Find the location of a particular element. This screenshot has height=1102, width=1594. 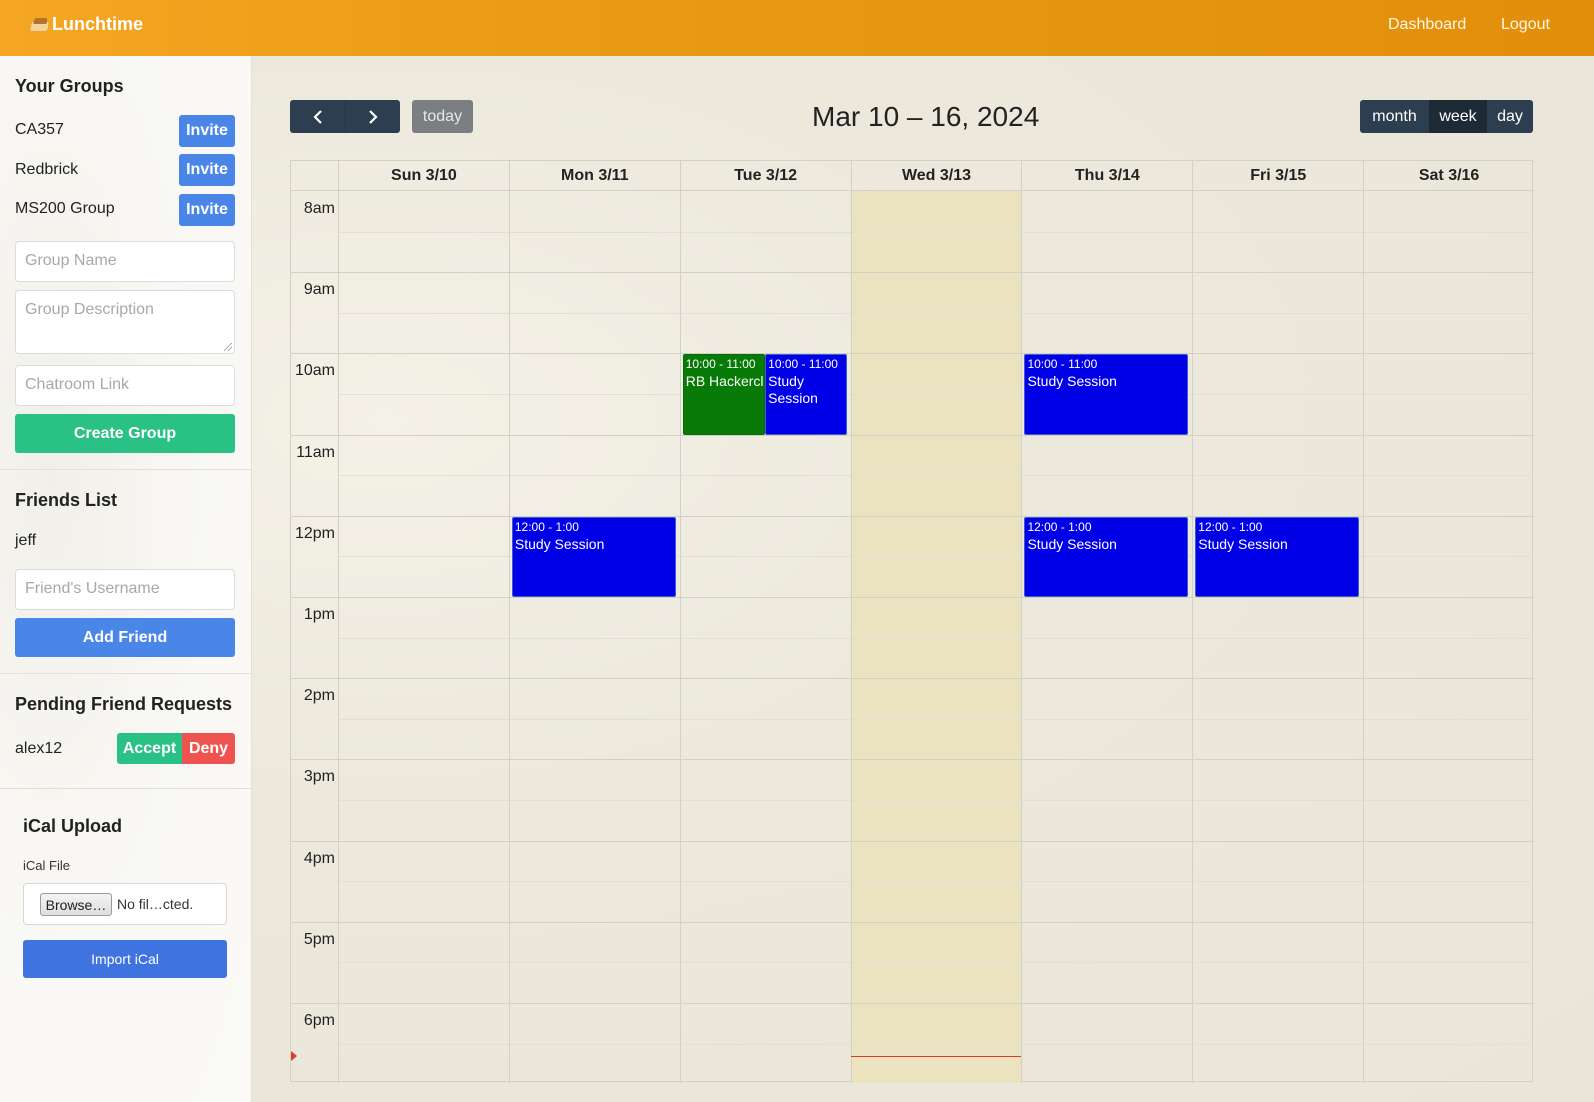

nav-logout-link: Logout is located at coordinates (1525, 25).